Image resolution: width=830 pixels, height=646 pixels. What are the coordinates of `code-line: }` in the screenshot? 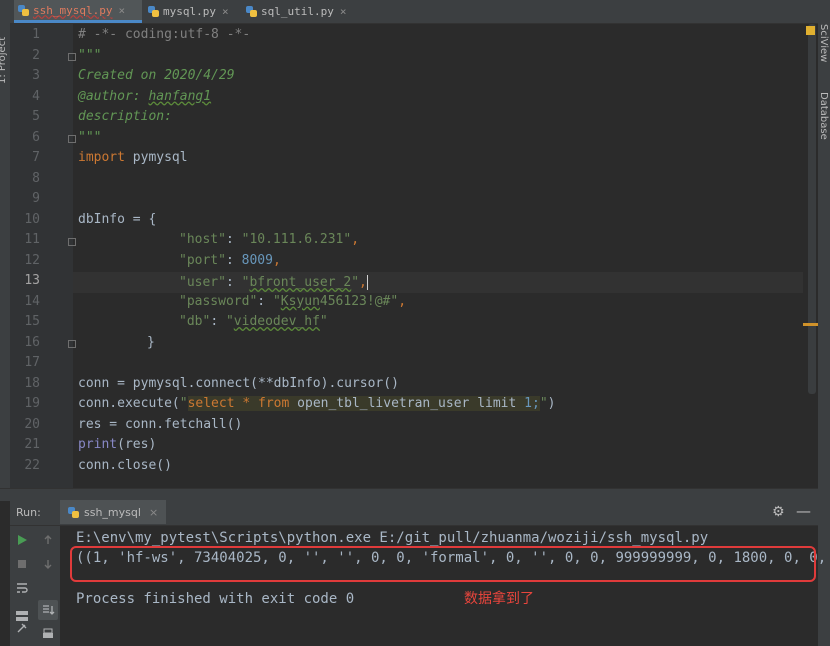 It's located at (151, 342).